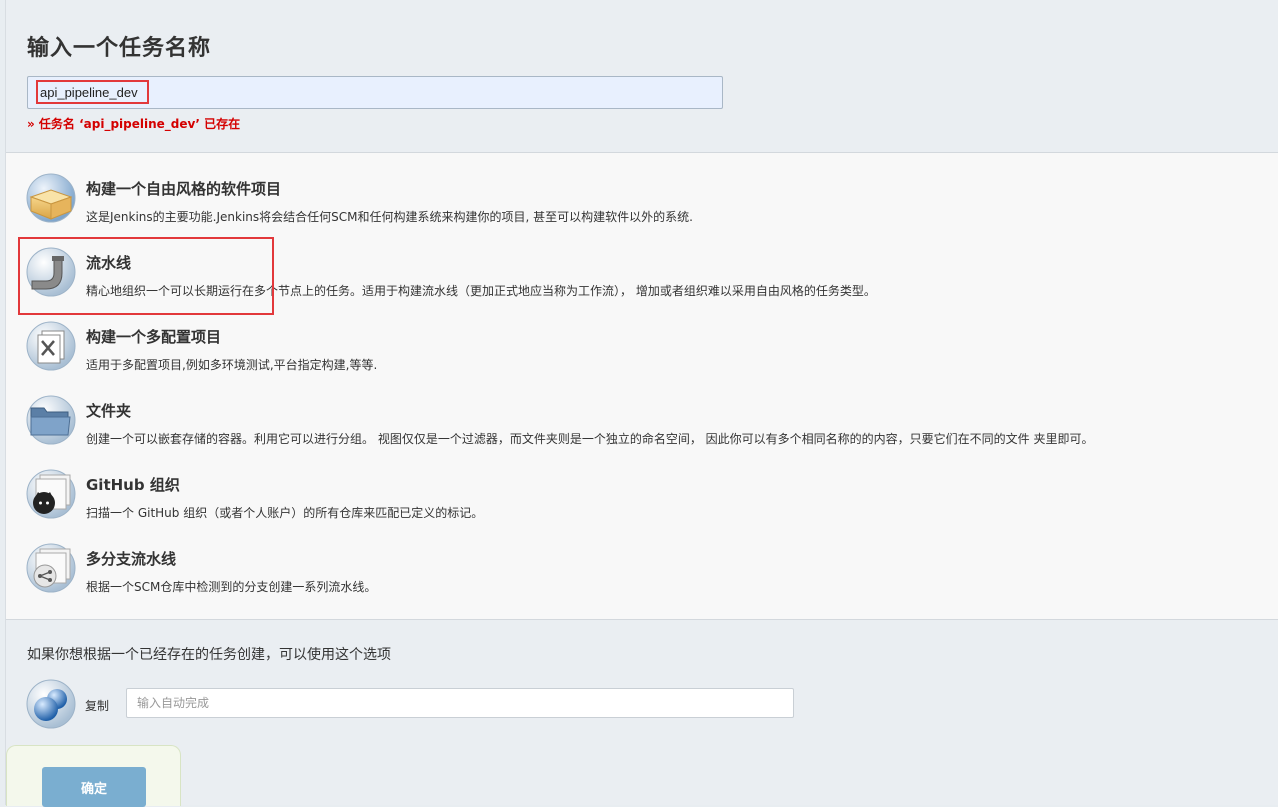 Image resolution: width=1278 pixels, height=807 pixels. I want to click on folder-icon, so click(51, 420).